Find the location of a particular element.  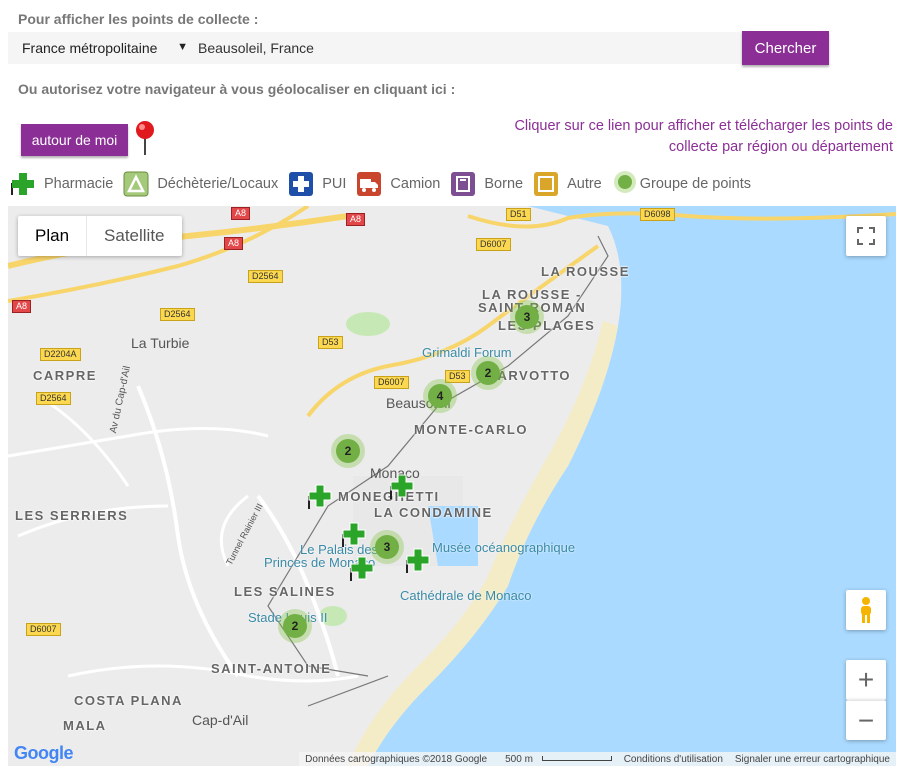

search-row: France métropolitaine ▼ is located at coordinates (418, 48).